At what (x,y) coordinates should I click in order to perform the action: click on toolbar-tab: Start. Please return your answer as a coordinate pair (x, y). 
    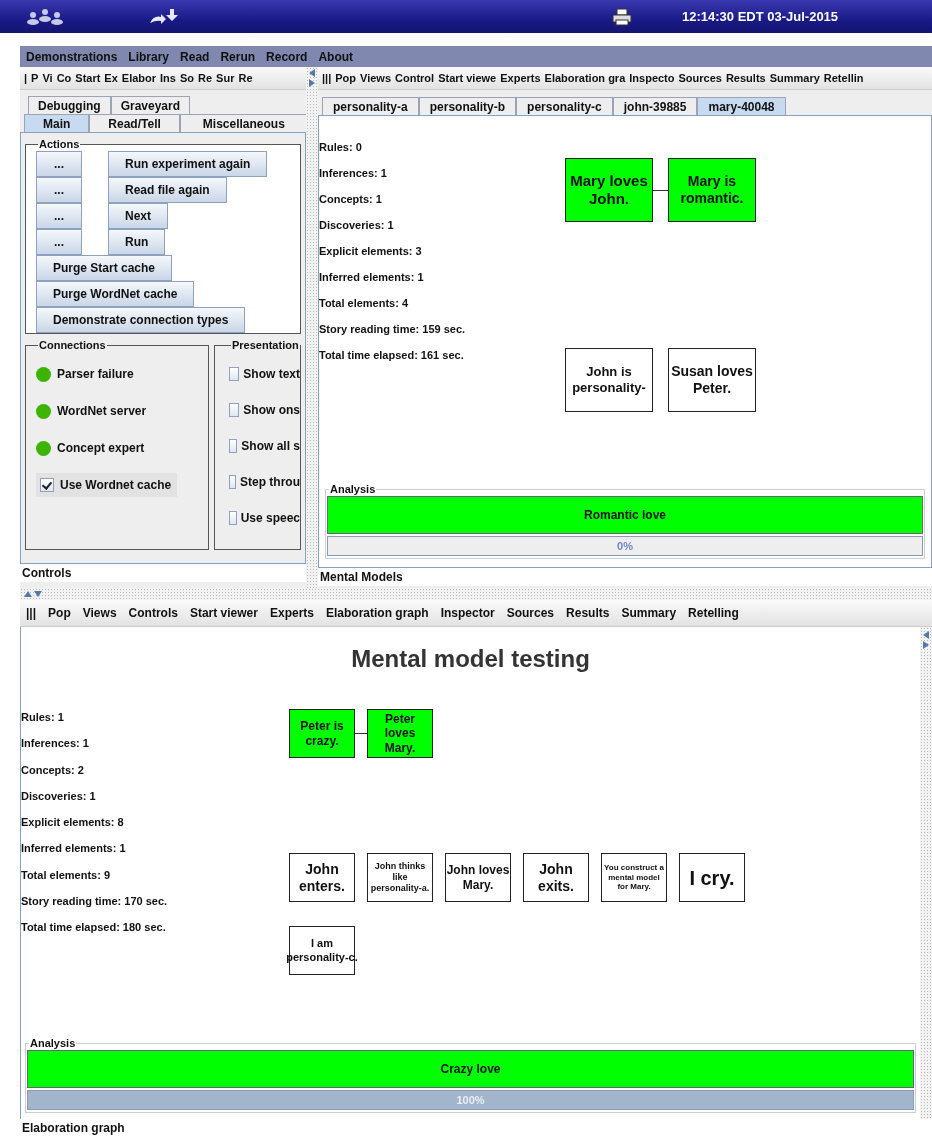
    Looking at the image, I should click on (88, 78).